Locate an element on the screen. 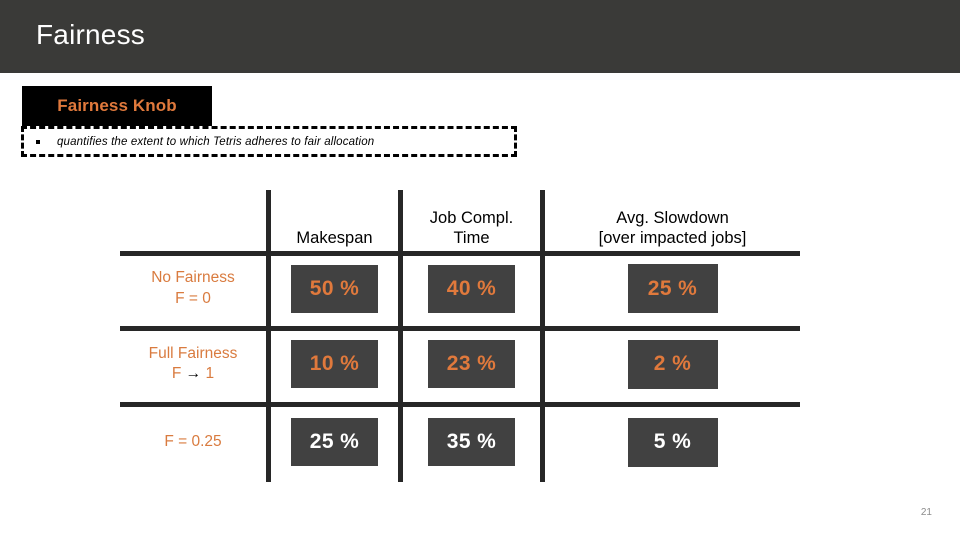  column-header-line1: Job Compl. is located at coordinates (471, 217).